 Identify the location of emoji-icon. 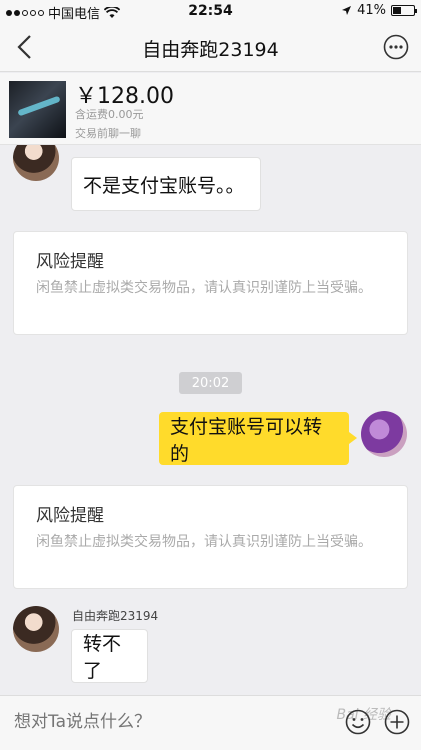
(358, 722).